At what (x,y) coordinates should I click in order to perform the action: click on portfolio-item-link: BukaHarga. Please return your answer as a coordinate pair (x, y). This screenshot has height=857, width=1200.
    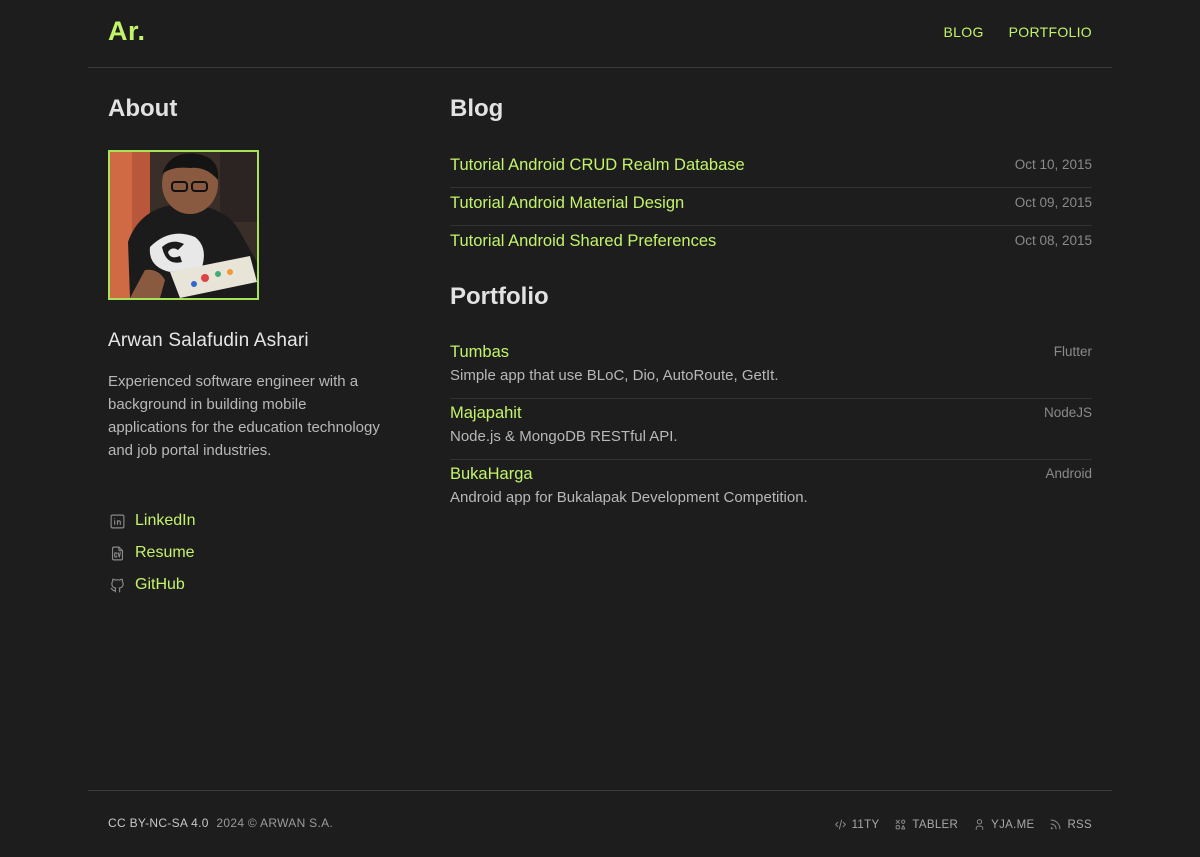
    Looking at the image, I should click on (771, 474).